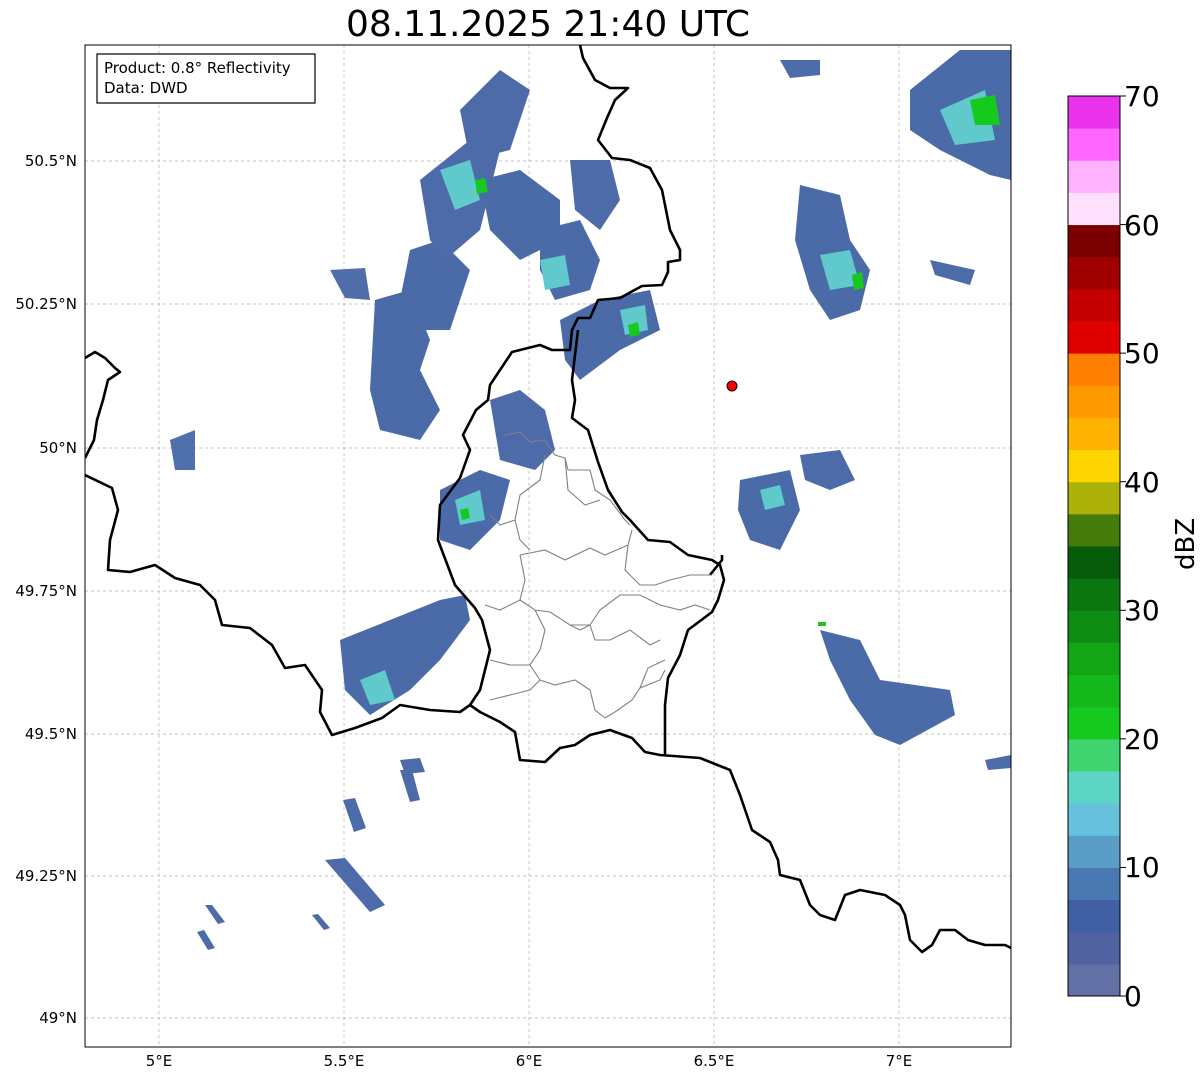 This screenshot has width=1202, height=1081. Describe the element at coordinates (51, 161) in the screenshot. I see `y-tick-label: 50.5°N` at that location.